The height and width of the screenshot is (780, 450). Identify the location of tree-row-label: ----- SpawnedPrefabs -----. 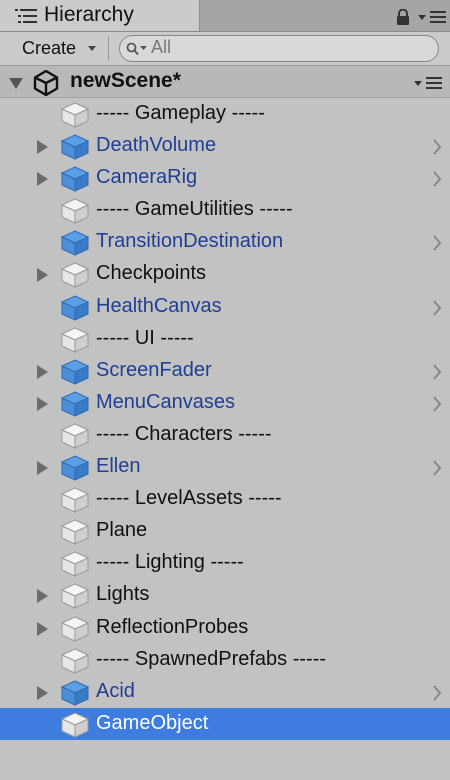
(211, 658).